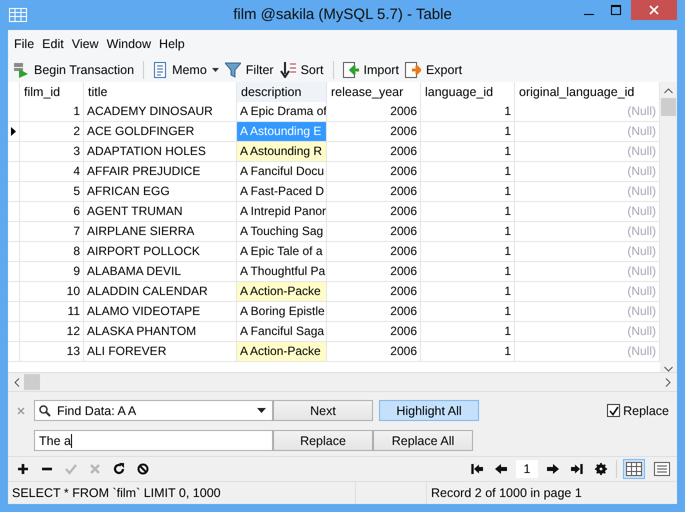 The height and width of the screenshot is (512, 685). I want to click on table-cell: 6, so click(52, 212).